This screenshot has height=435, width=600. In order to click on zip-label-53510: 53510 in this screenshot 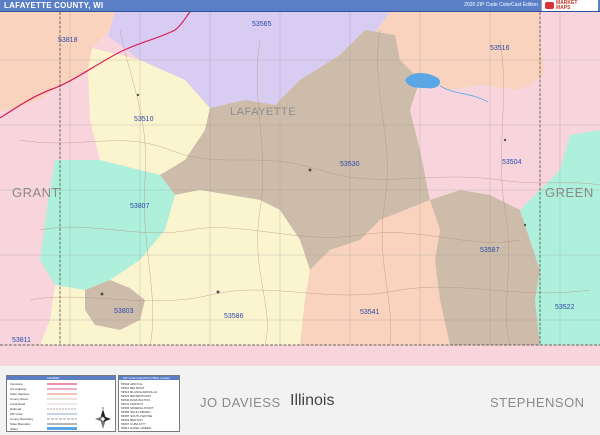, I will do `click(144, 119)`.